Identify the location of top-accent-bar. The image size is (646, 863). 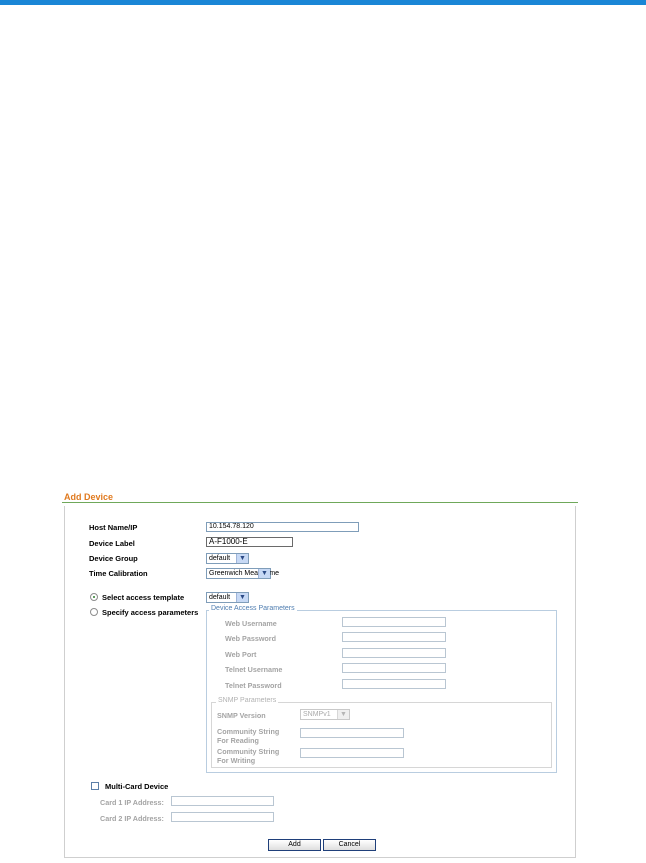
(323, 2).